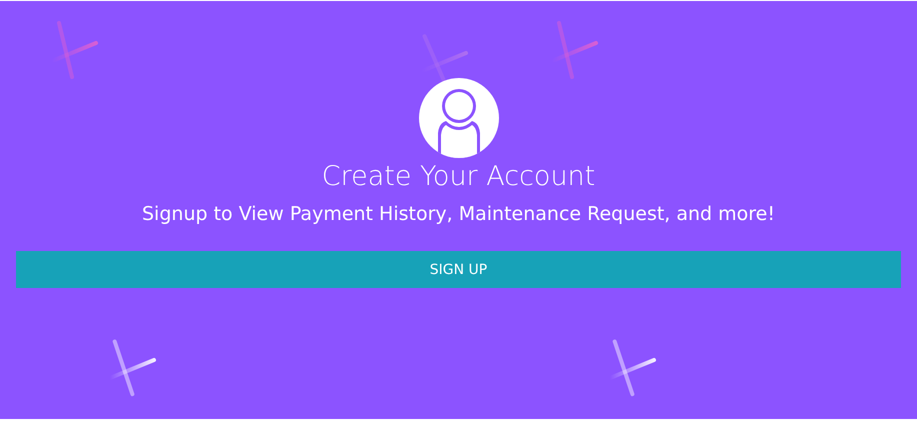 The height and width of the screenshot is (423, 917). What do you see at coordinates (459, 118) in the screenshot?
I see `user-avatar-icon` at bounding box center [459, 118].